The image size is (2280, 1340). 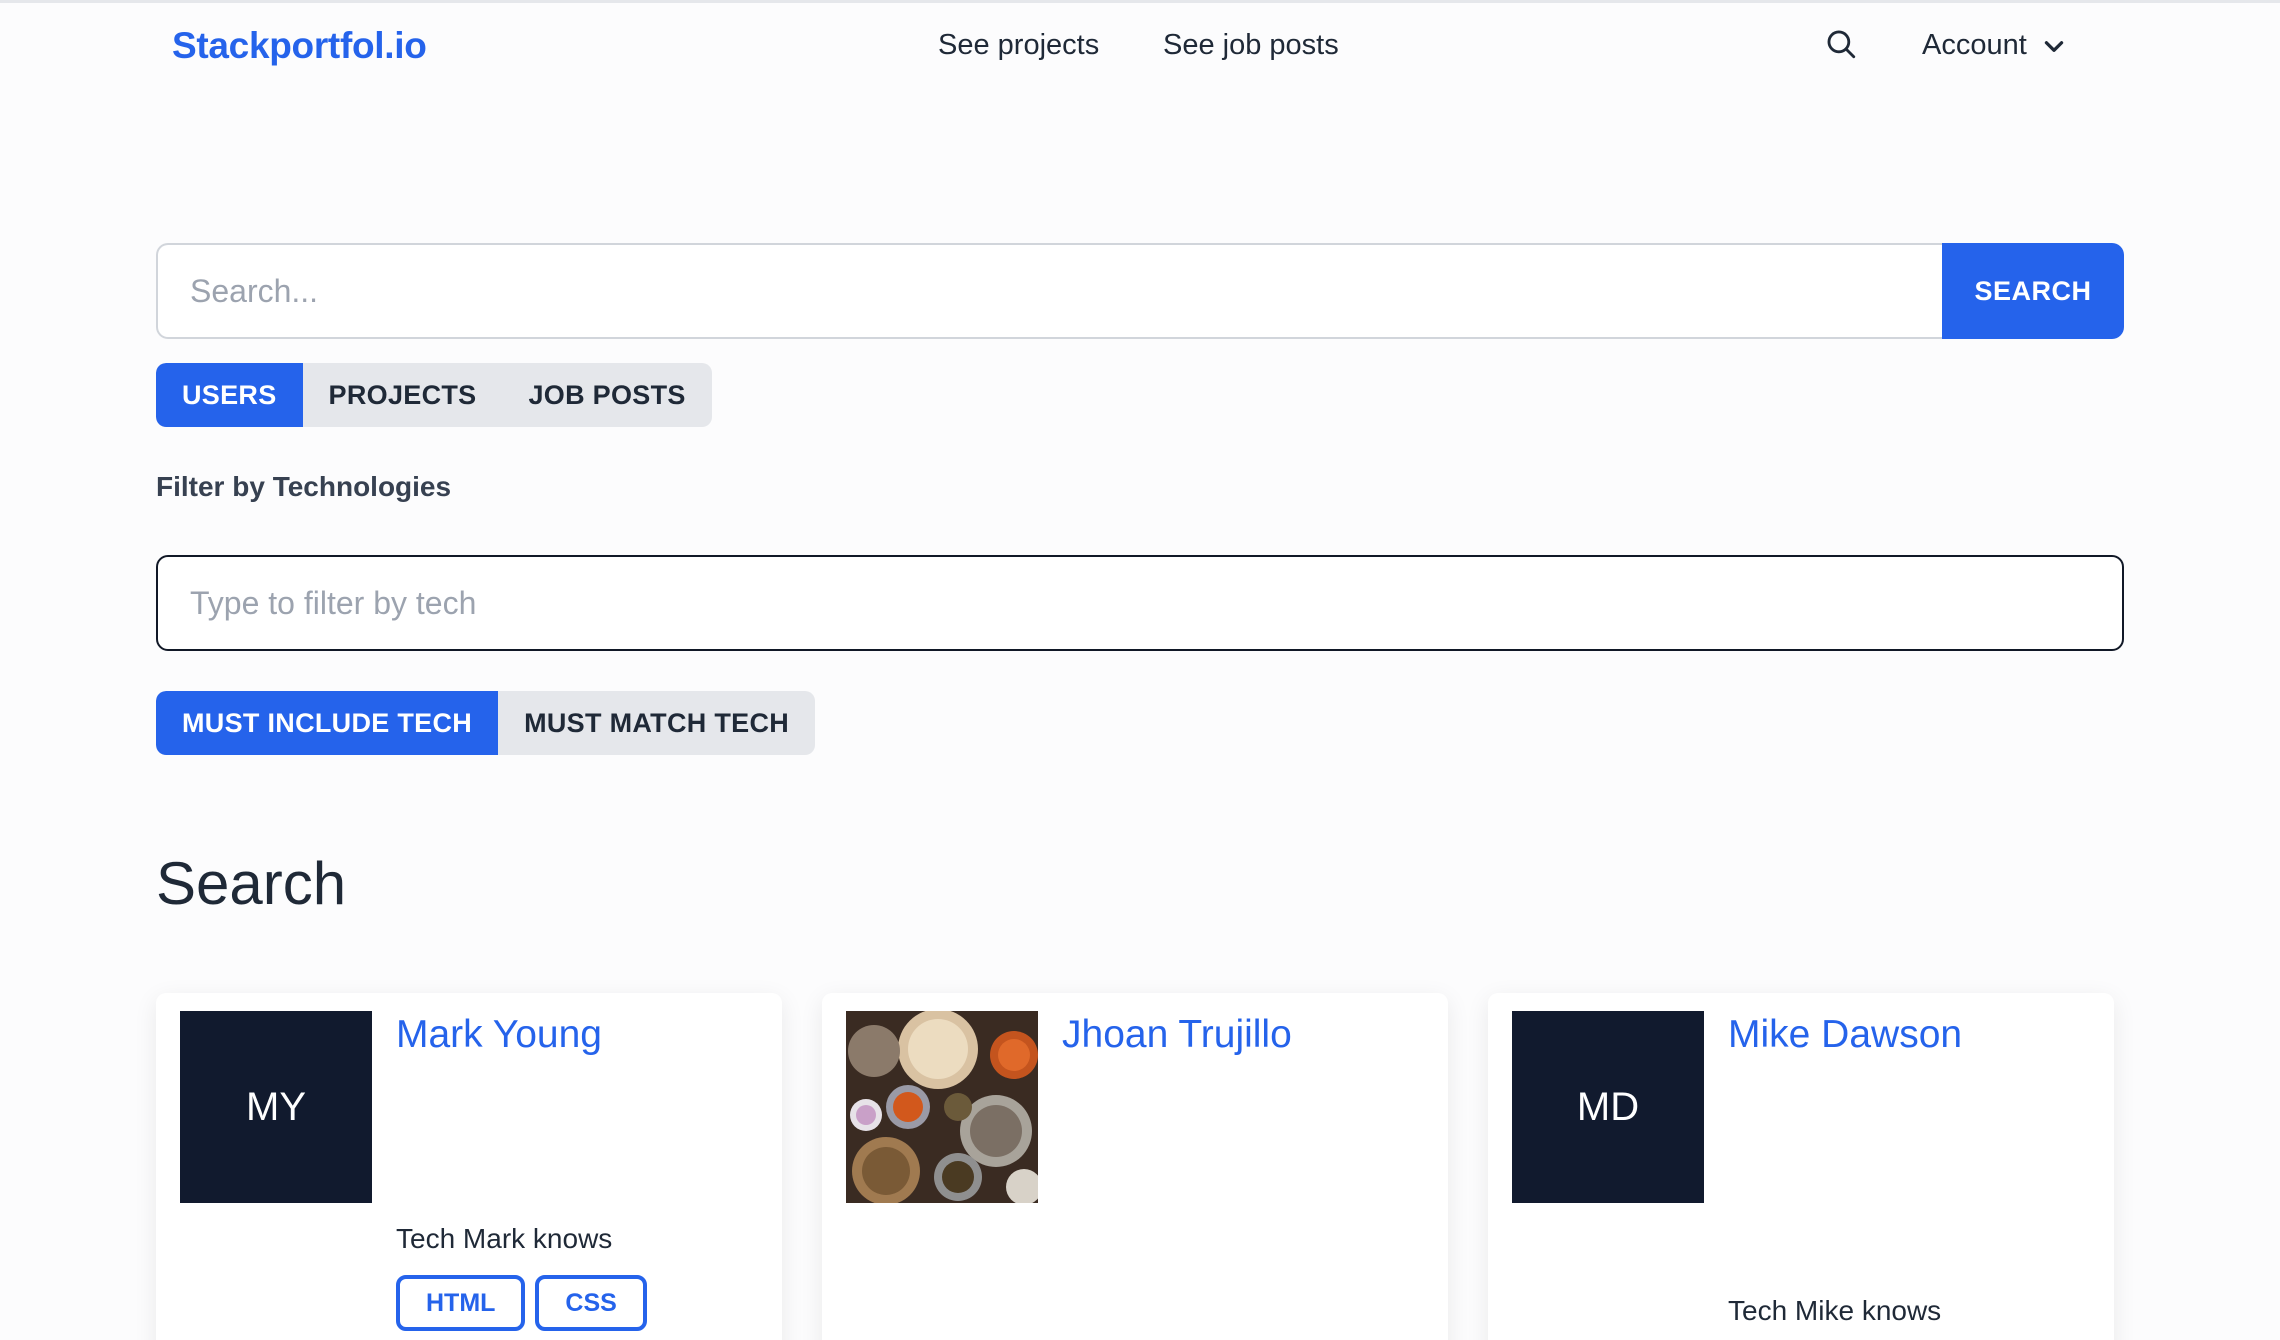 I want to click on account-menu: Account, so click(x=1994, y=45).